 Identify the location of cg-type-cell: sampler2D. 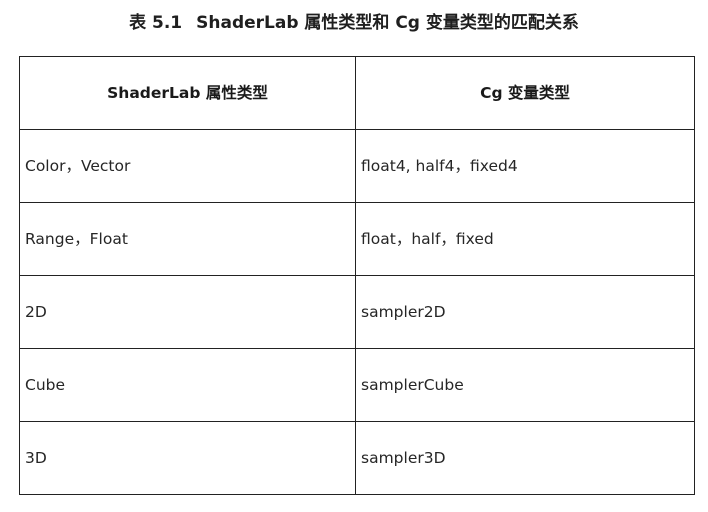
(525, 312).